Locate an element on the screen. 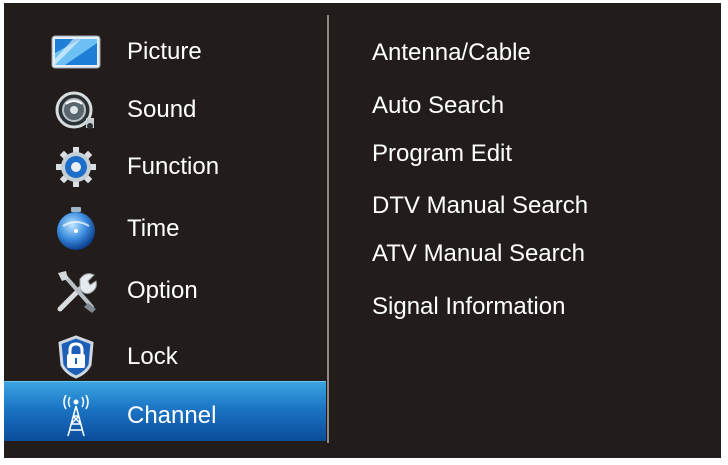 This screenshot has height=465, width=728. menu-item-label: Option is located at coordinates (162, 290).